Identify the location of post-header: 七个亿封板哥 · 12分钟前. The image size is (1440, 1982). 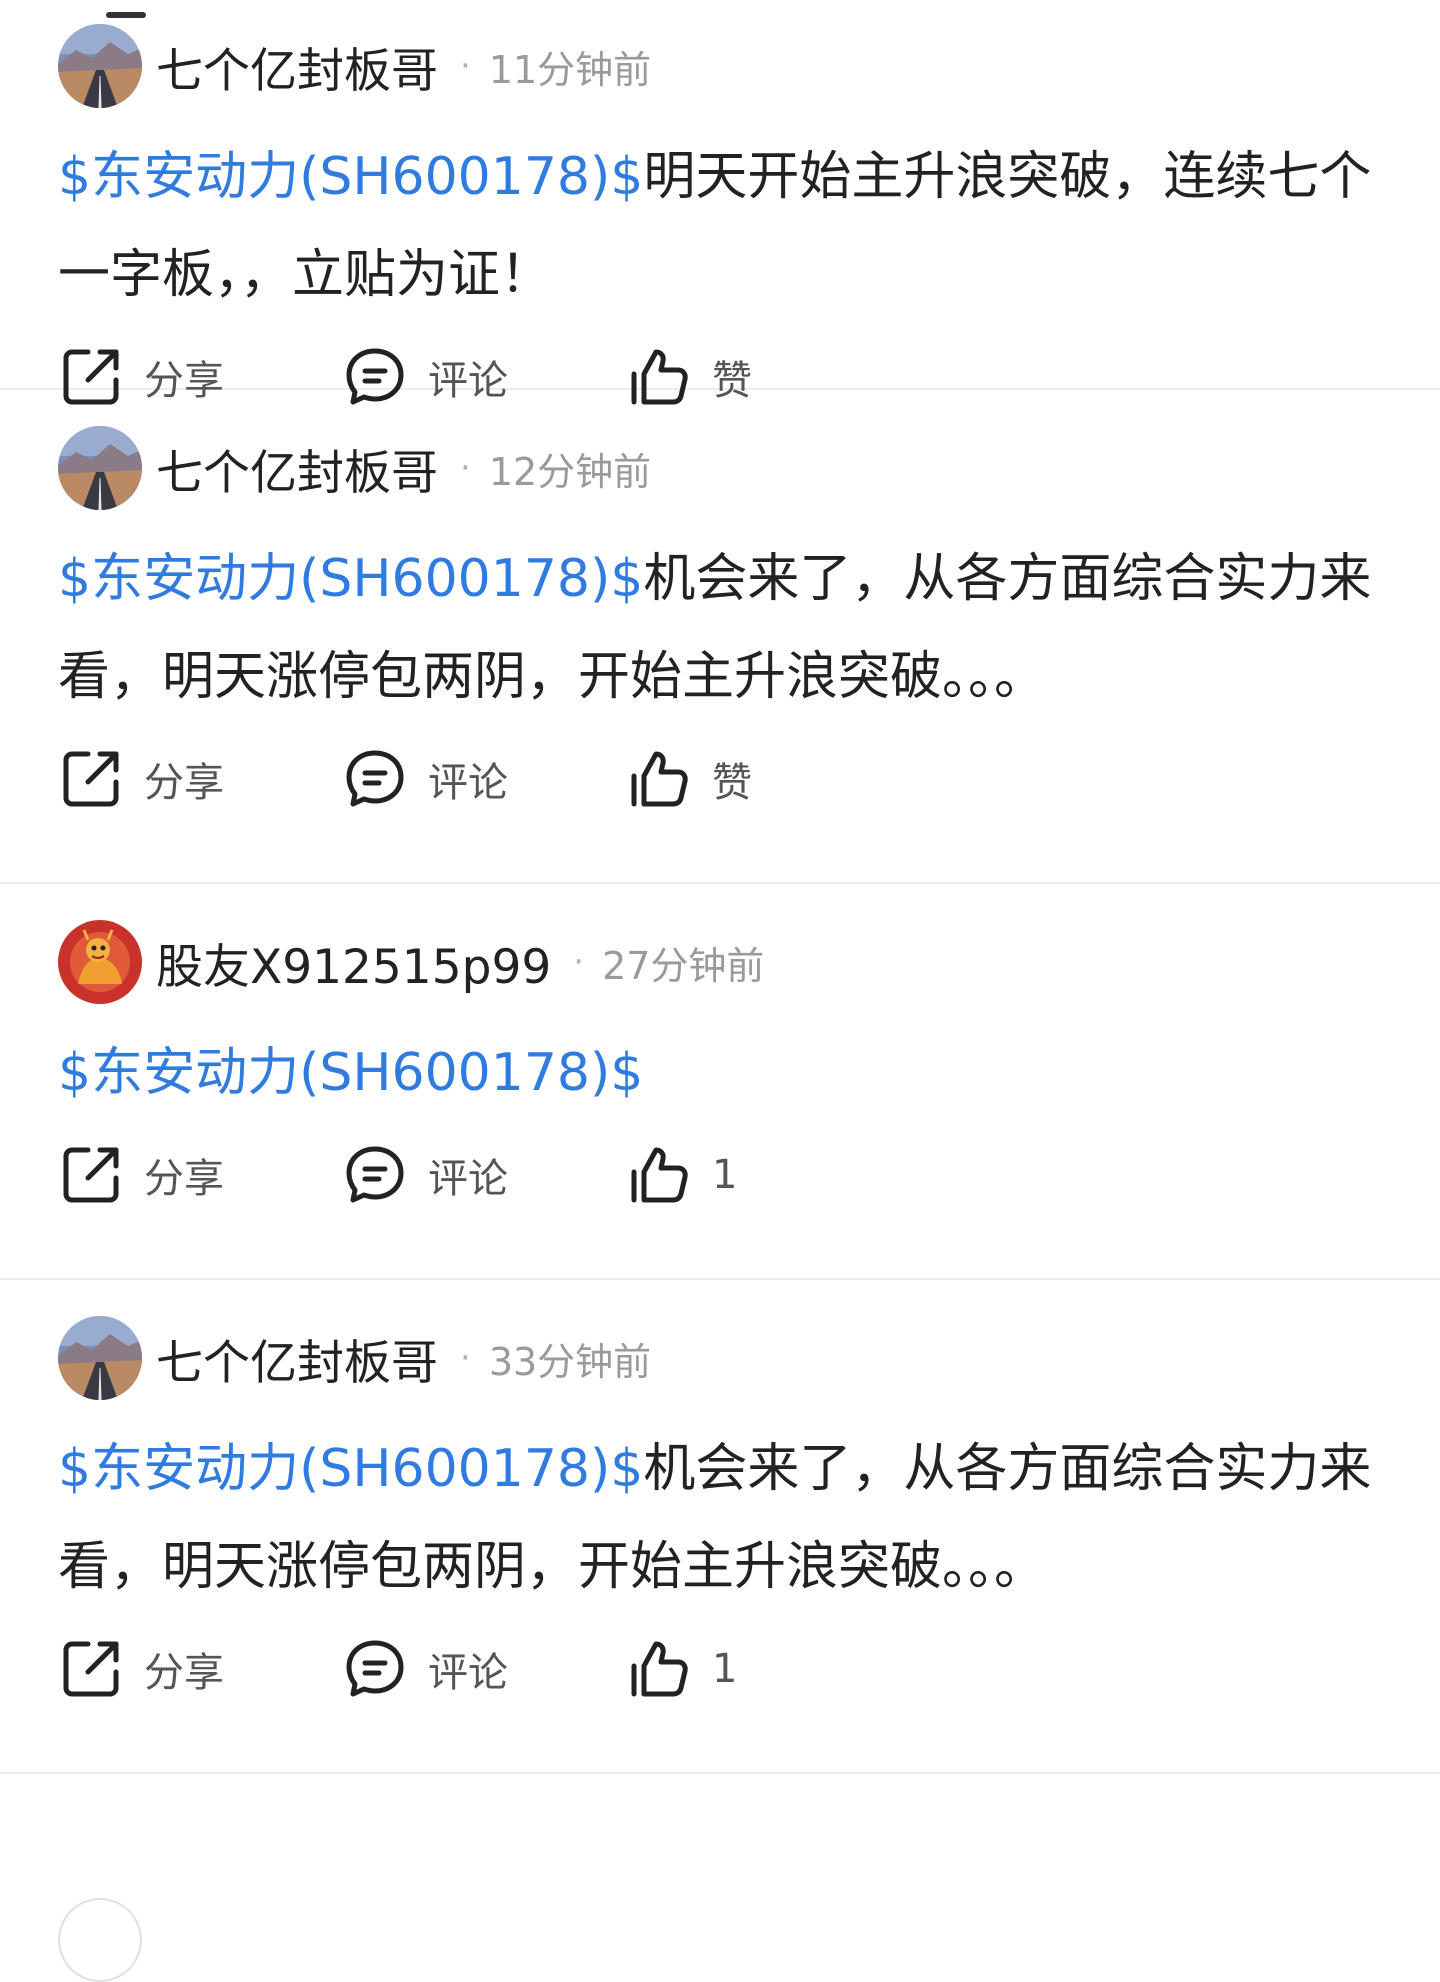
(720, 468).